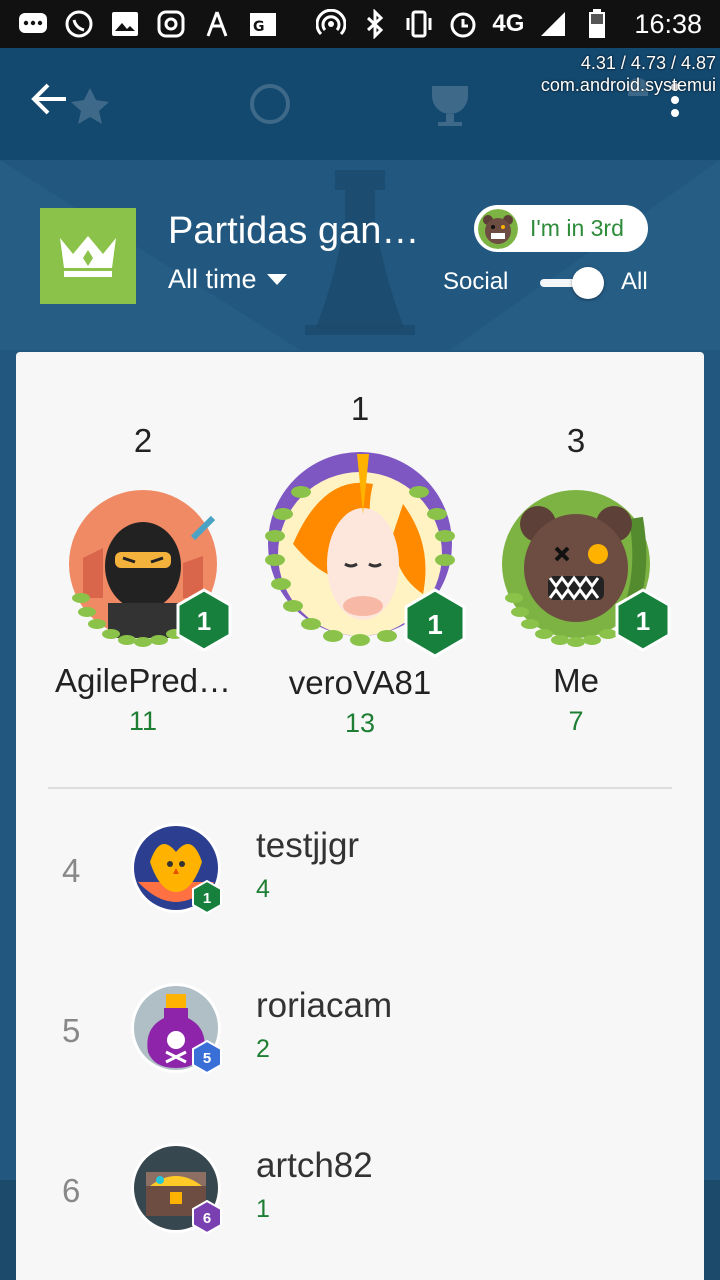  Describe the element at coordinates (628, 74) in the screenshot. I see `debug-overlay: 4.31 / 4.73 / 4.87 com.android.systemui` at that location.